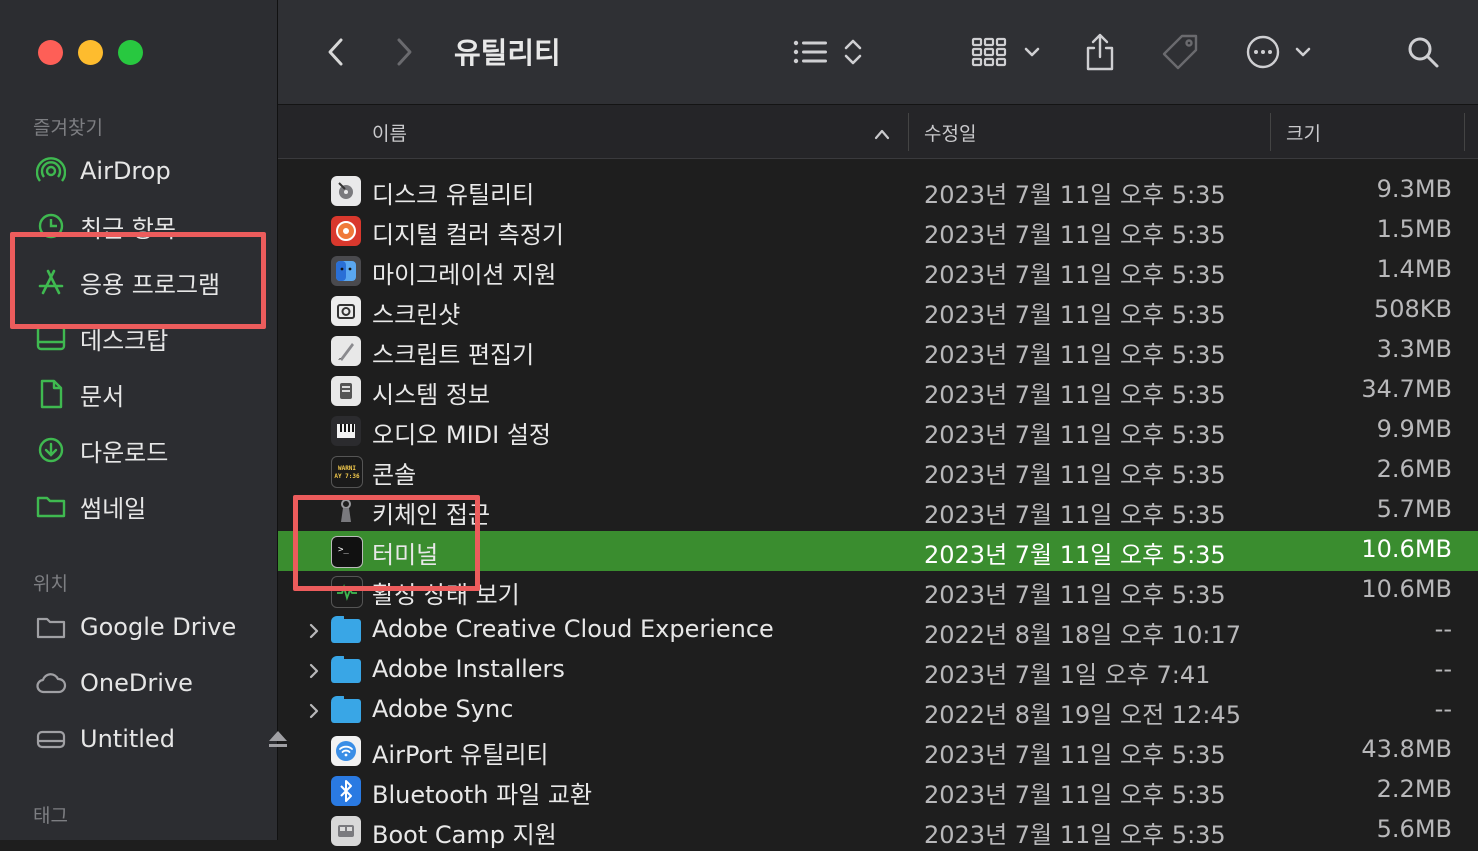 Image resolution: width=1478 pixels, height=851 pixels. Describe the element at coordinates (878, 231) in the screenshot. I see `table-row: 디지털 컬러 측정기 2023년 7월 11일 오후 5:35 1.5MB` at that location.